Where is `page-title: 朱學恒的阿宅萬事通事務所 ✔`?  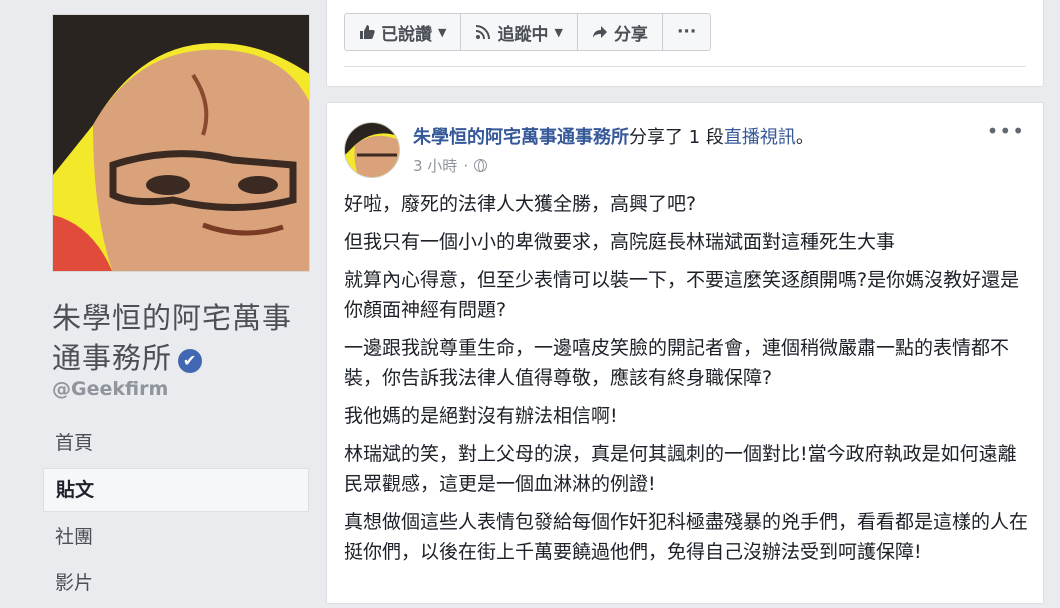
page-title: 朱學恒的阿宅萬事通事務所 ✔ is located at coordinates (183, 338).